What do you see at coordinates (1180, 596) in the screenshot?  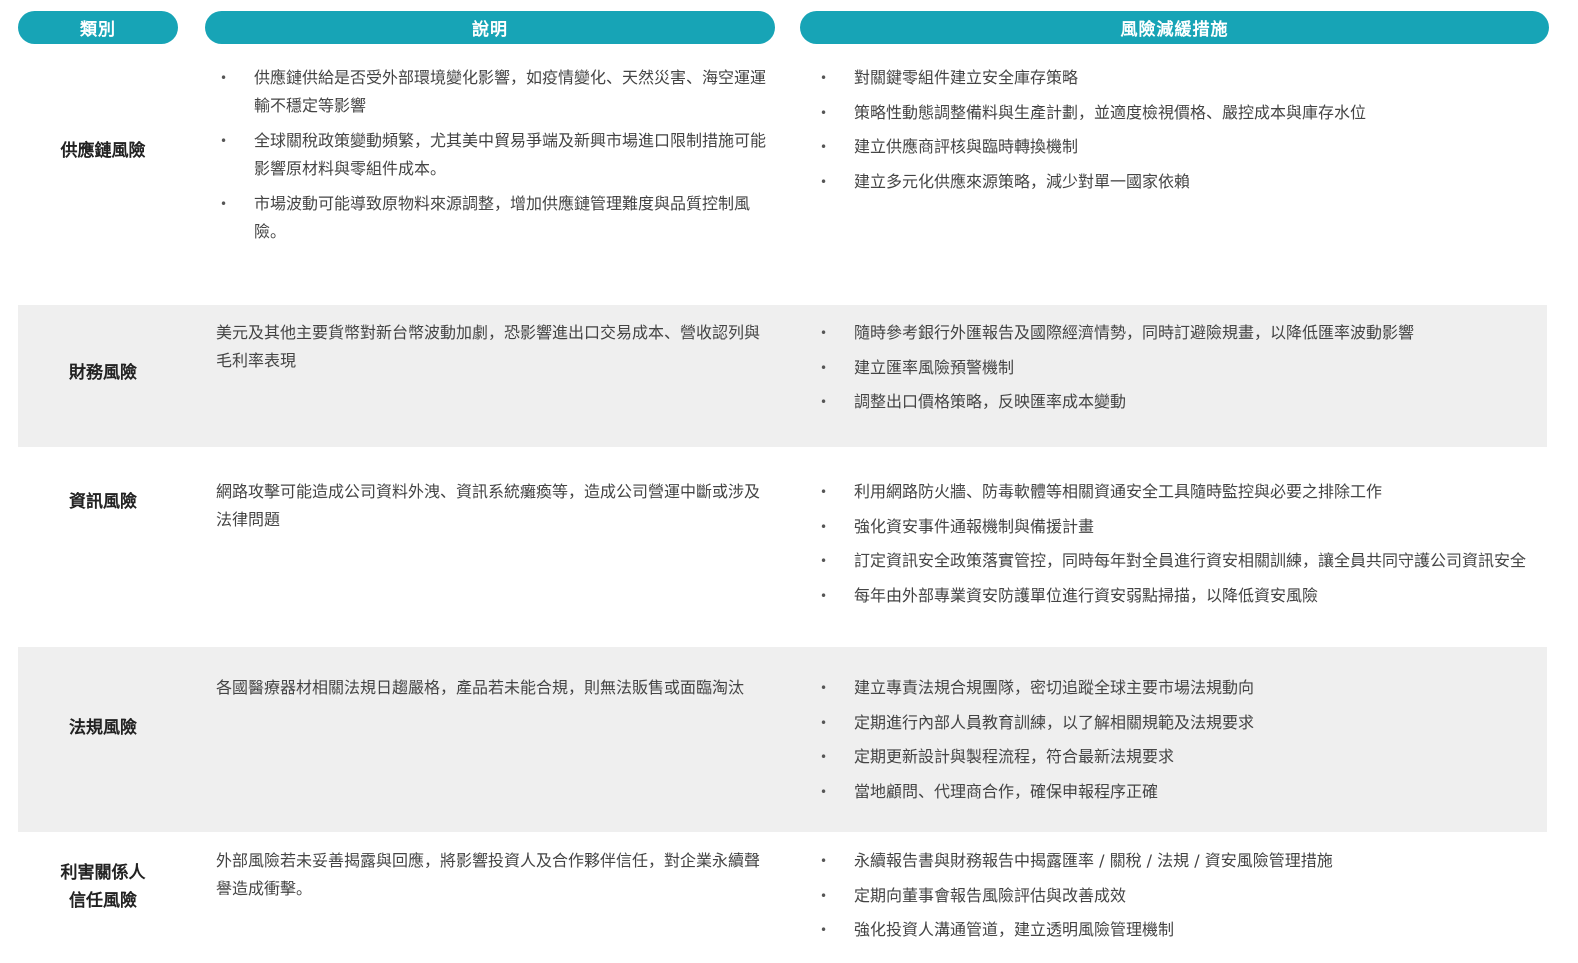 I see `mitigation-item: 每年由外部專業資安防護單位進行資安弱點掃描，以降低資安風險` at bounding box center [1180, 596].